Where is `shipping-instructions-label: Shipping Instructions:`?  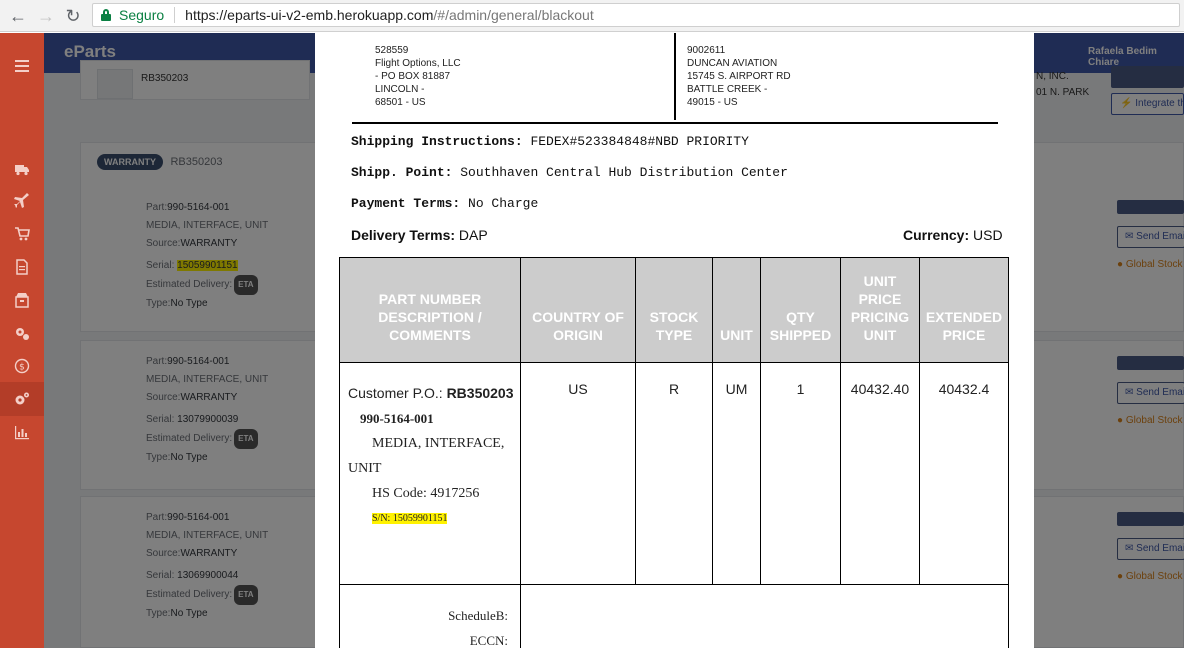
shipping-instructions-label: Shipping Instructions: is located at coordinates (437, 141).